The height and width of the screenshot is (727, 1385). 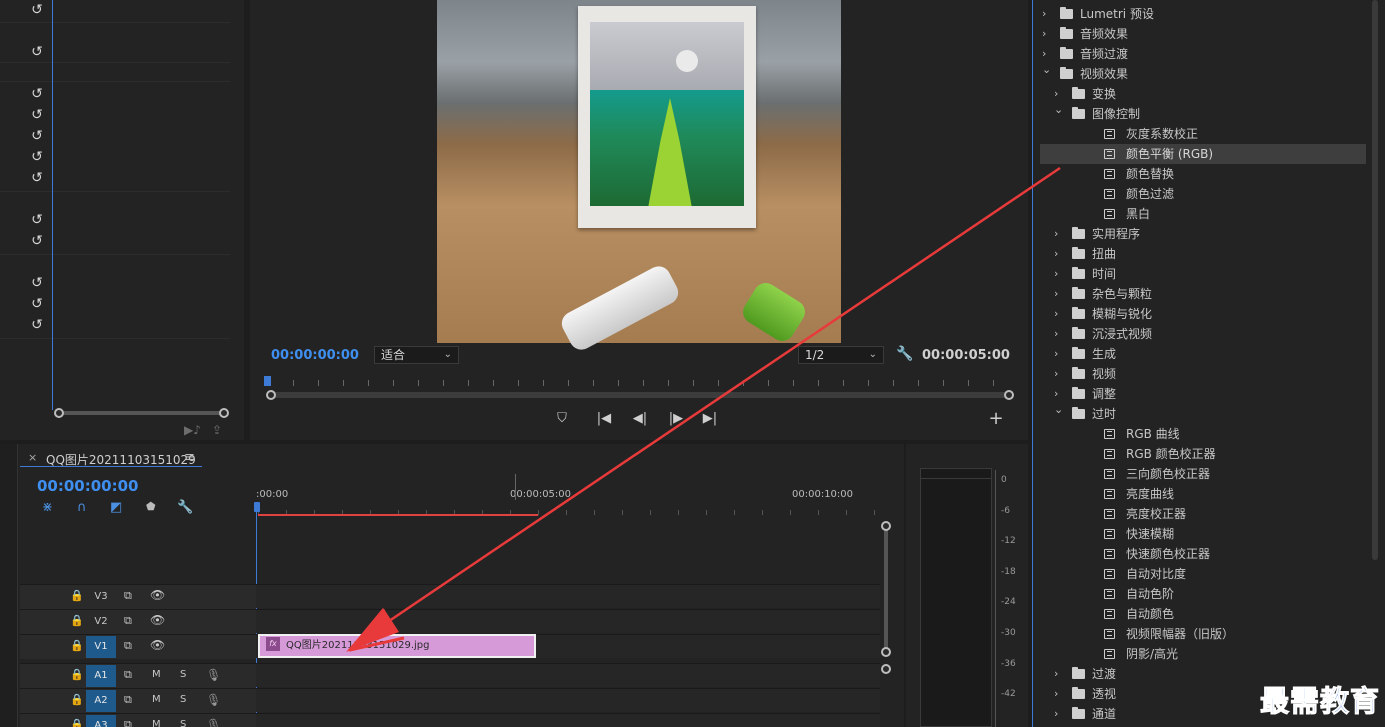 What do you see at coordinates (450, 621) in the screenshot?
I see `track-row: 🔒 V2 ⧉ 👁` at bounding box center [450, 621].